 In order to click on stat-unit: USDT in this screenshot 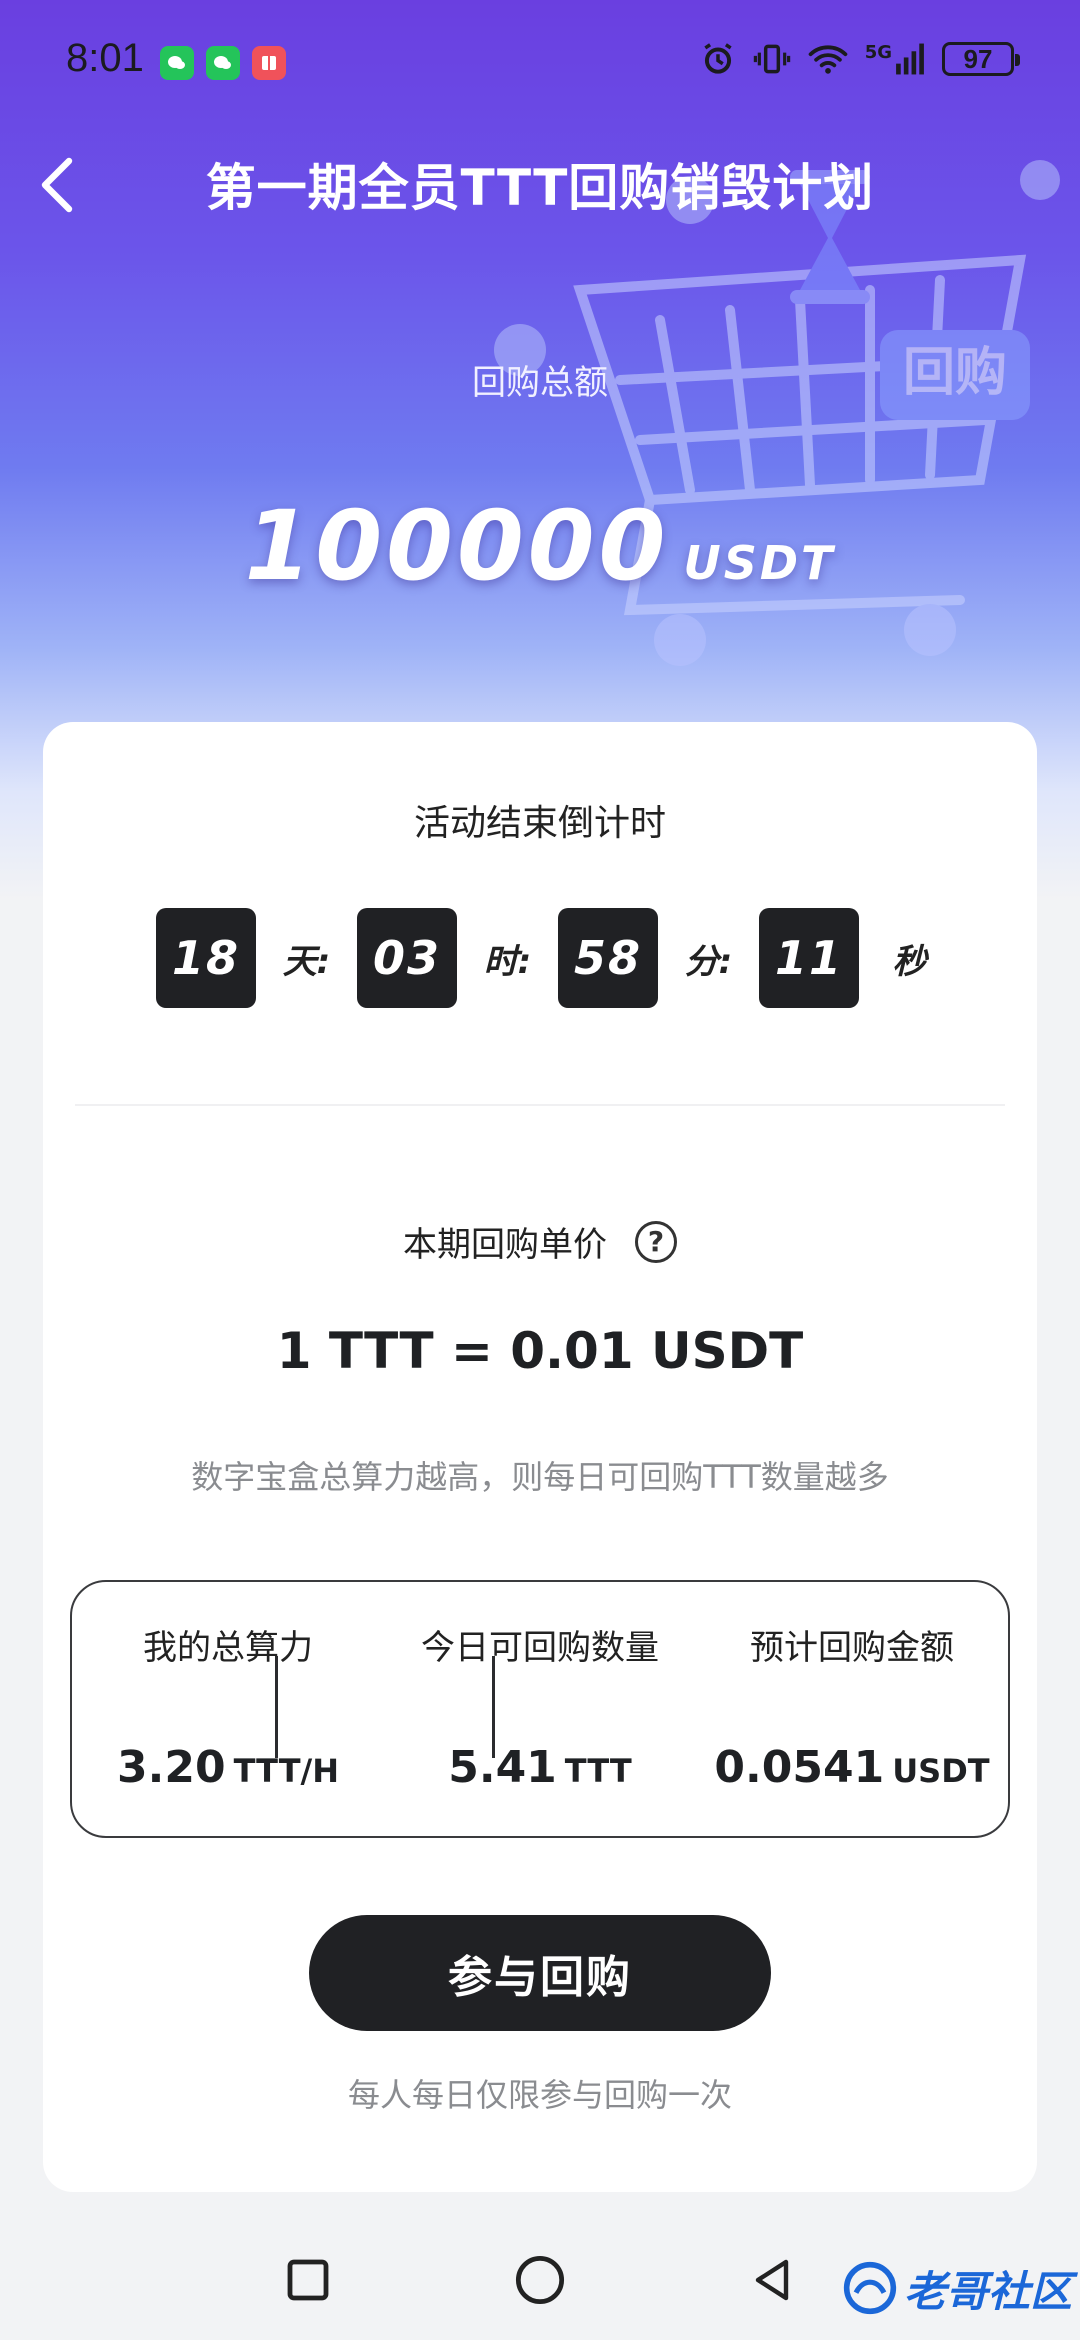, I will do `click(941, 1771)`.